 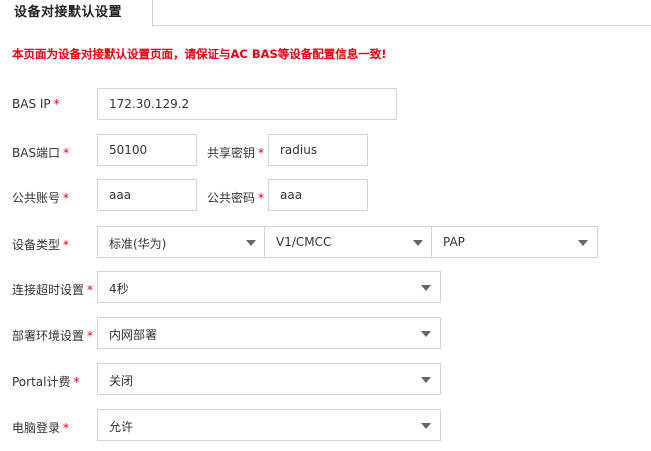 I want to click on bas-ip-input: 172.30.129.2, so click(x=247, y=104).